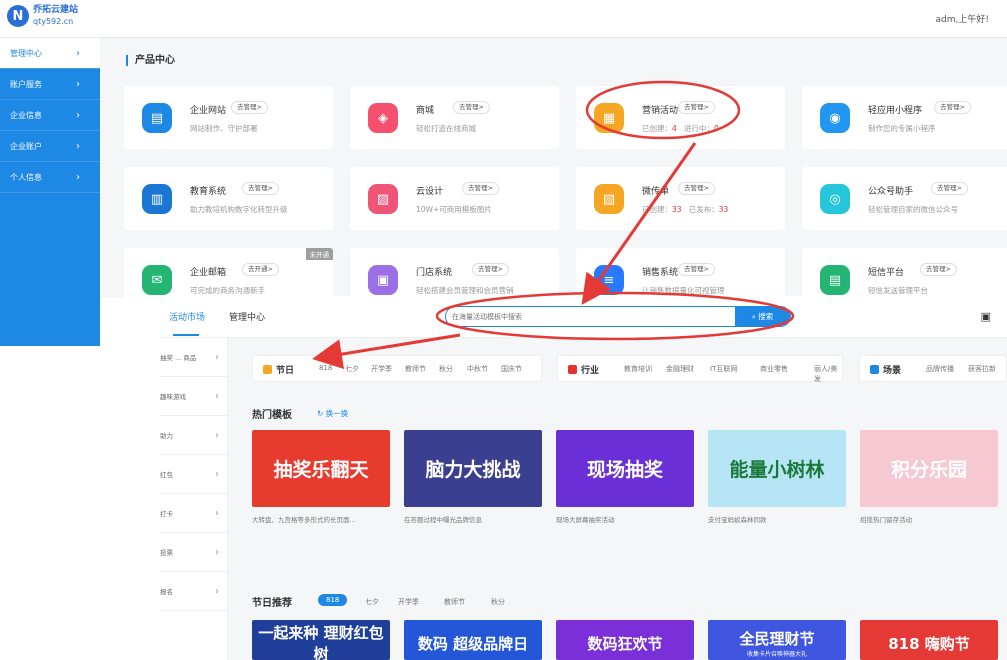  I want to click on holiday-template-card: 一起来种 理财红包树, so click(321, 640).